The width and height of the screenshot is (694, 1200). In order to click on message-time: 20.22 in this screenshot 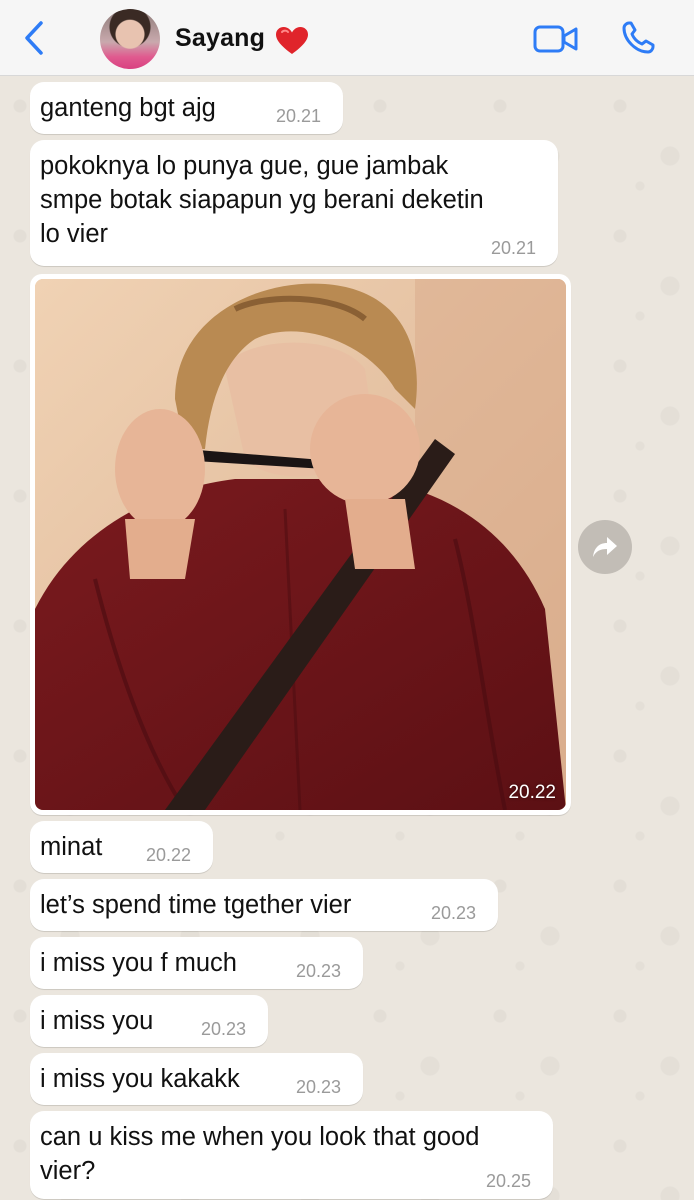, I will do `click(169, 855)`.